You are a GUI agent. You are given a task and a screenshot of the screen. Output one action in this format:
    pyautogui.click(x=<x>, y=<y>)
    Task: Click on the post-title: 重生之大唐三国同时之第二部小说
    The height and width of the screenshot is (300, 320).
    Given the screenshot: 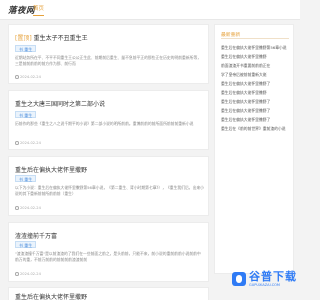 What is the action you would take?
    pyautogui.click(x=60, y=103)
    